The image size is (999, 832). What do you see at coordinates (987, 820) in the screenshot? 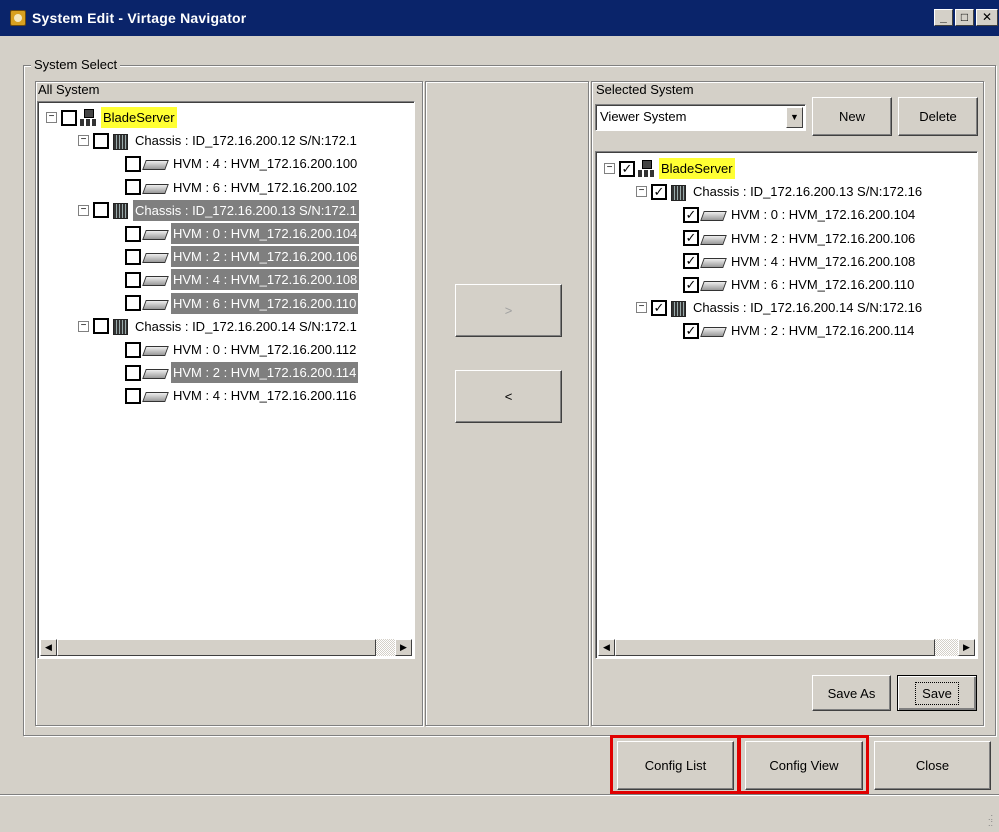
I see `resize-grip-icon: .:.:` at bounding box center [987, 820].